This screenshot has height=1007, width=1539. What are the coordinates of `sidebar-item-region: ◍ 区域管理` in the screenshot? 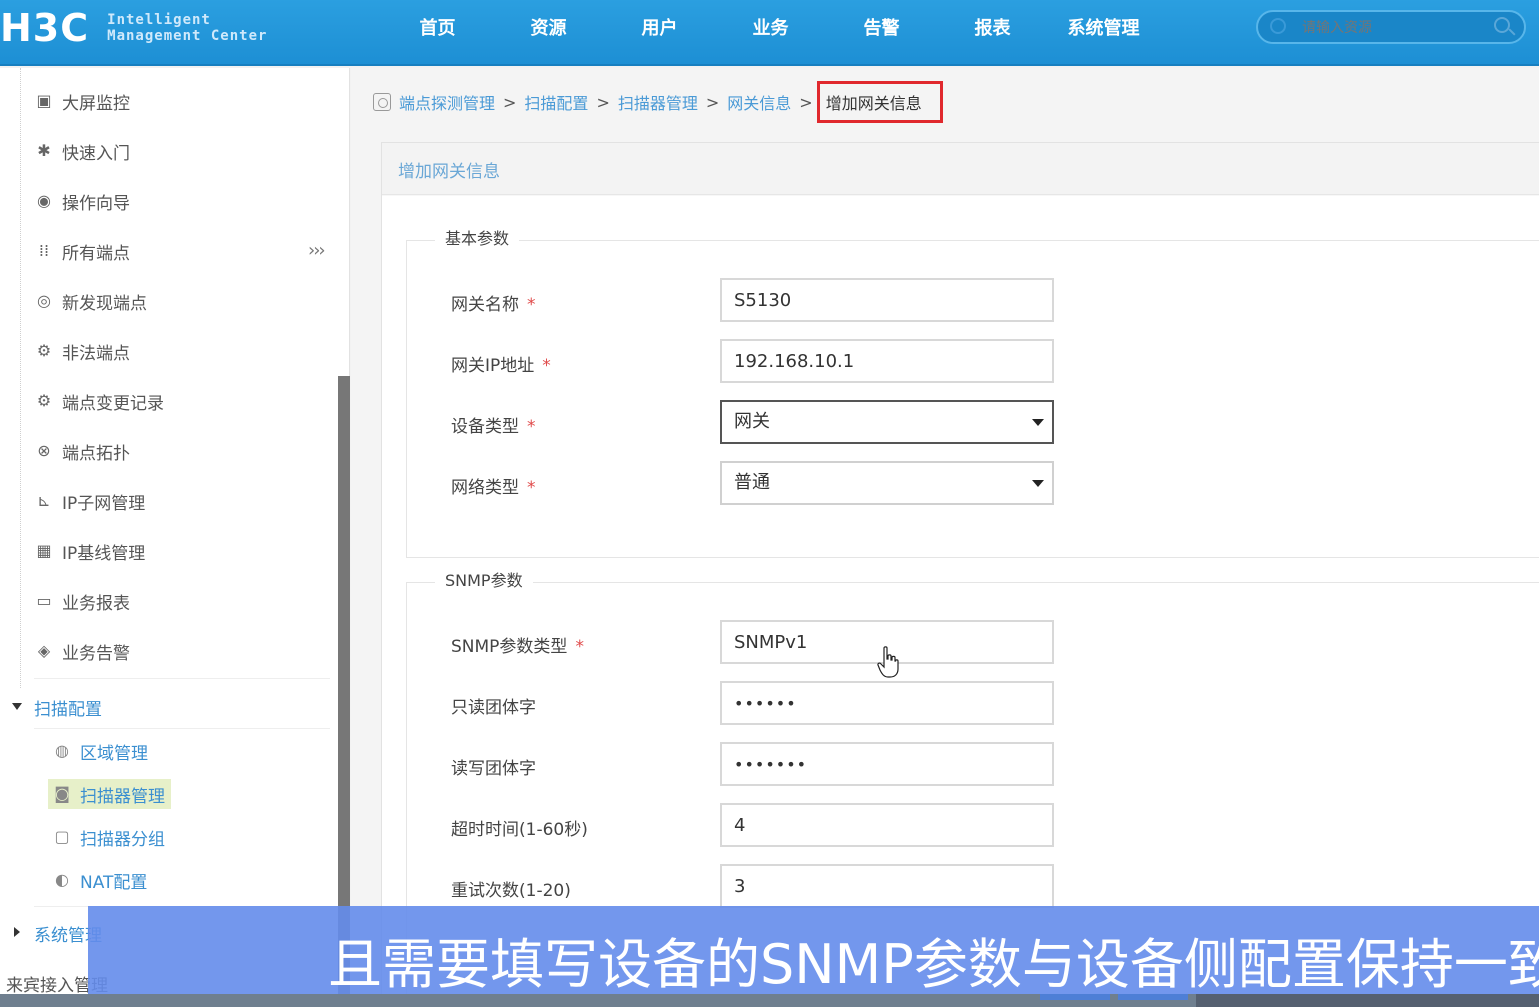 It's located at (100, 751).